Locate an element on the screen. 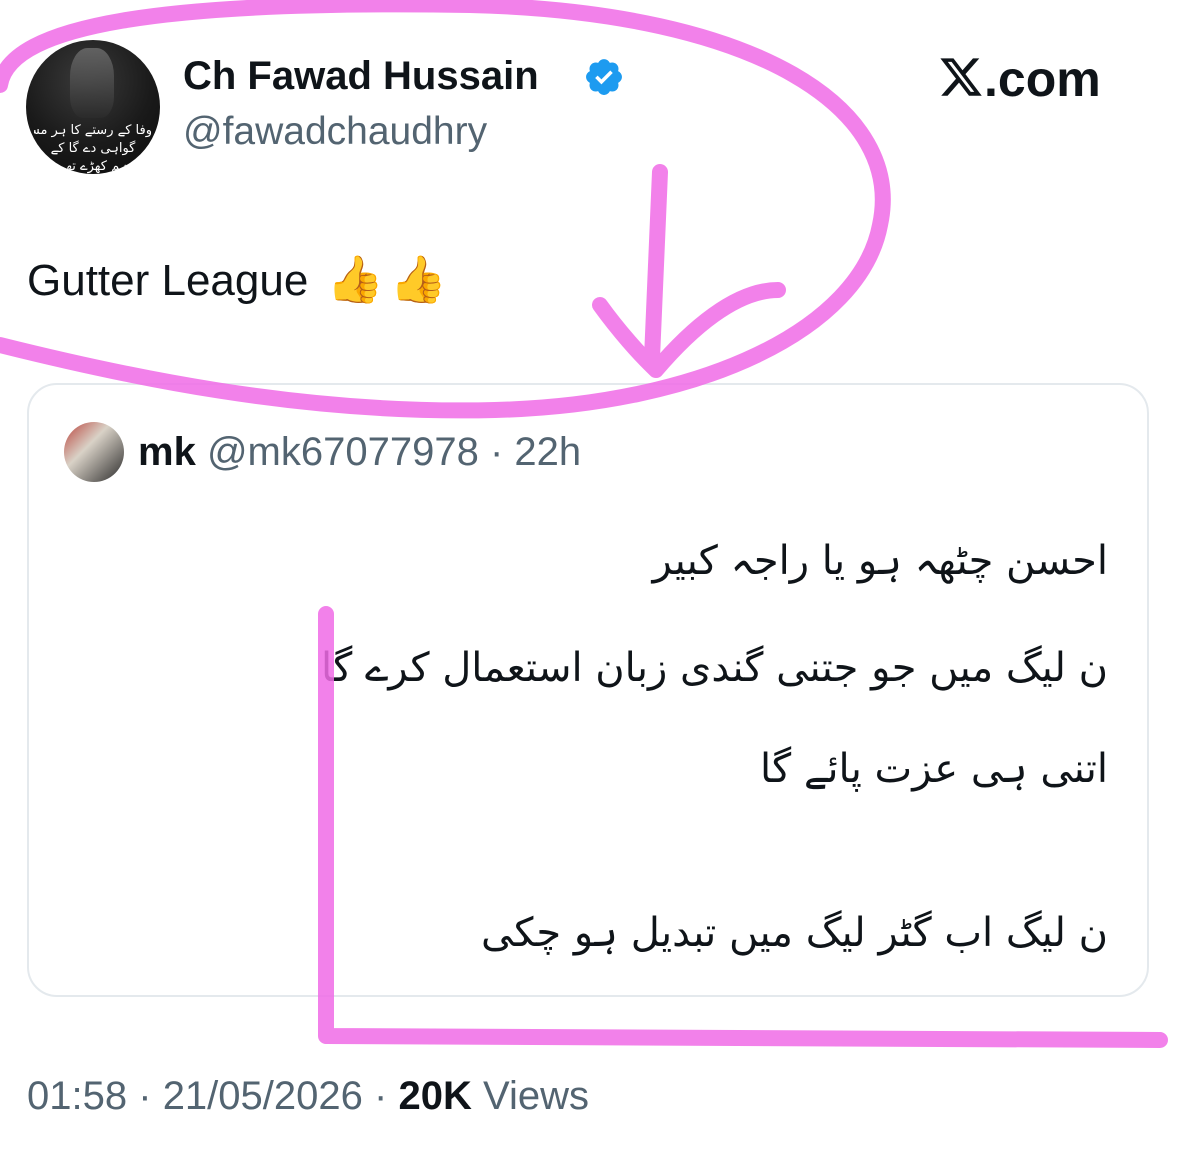  avatar-caption-line: گواہی دے گا کے is located at coordinates (93, 148).